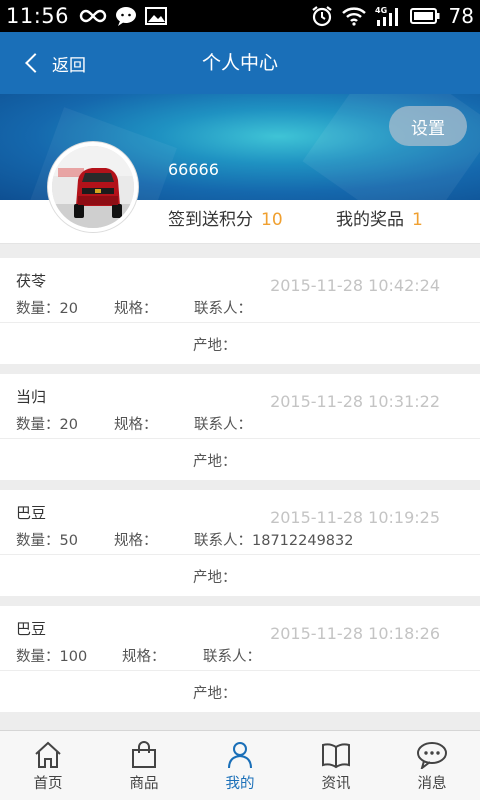 The width and height of the screenshot is (480, 800). I want to click on infinity-icon, so click(93, 16).